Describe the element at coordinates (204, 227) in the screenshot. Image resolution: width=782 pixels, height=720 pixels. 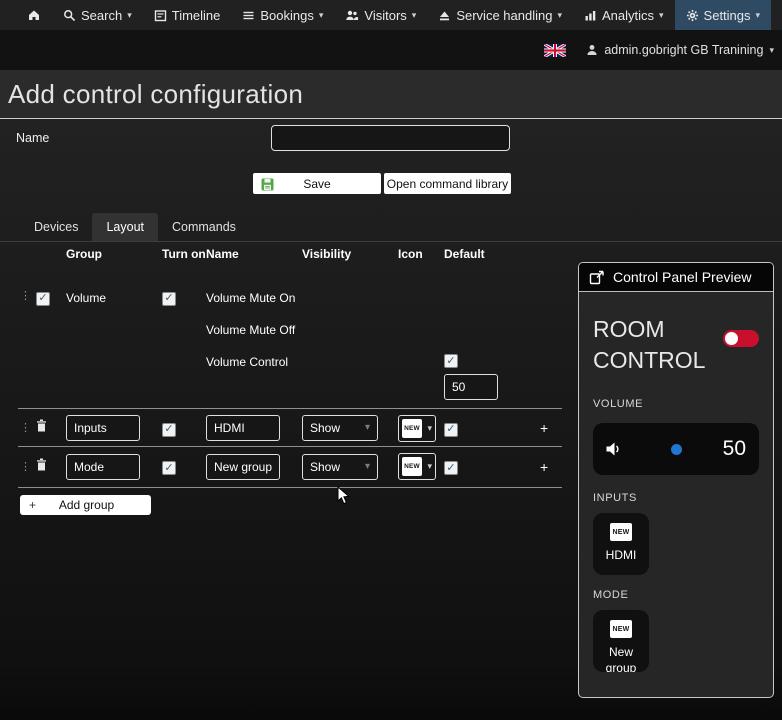
I see `tab-commands: Commands` at that location.